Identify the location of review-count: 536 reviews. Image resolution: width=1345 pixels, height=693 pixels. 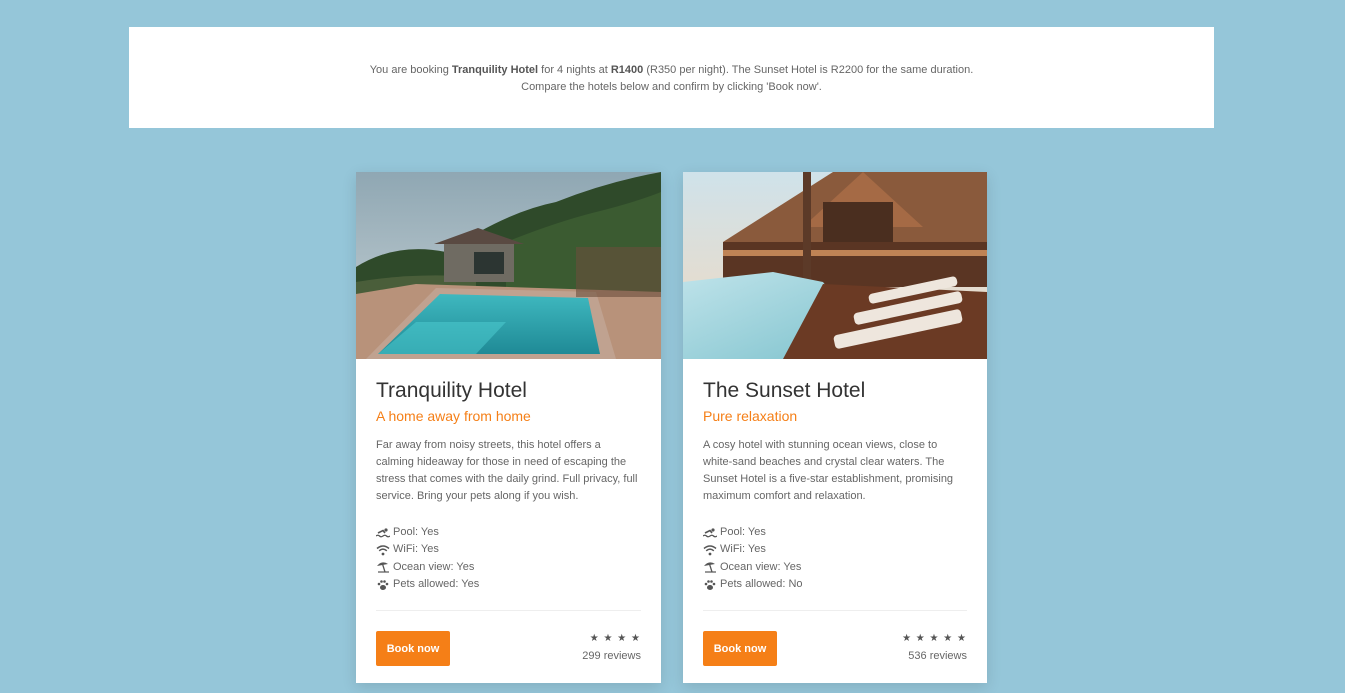
(937, 656).